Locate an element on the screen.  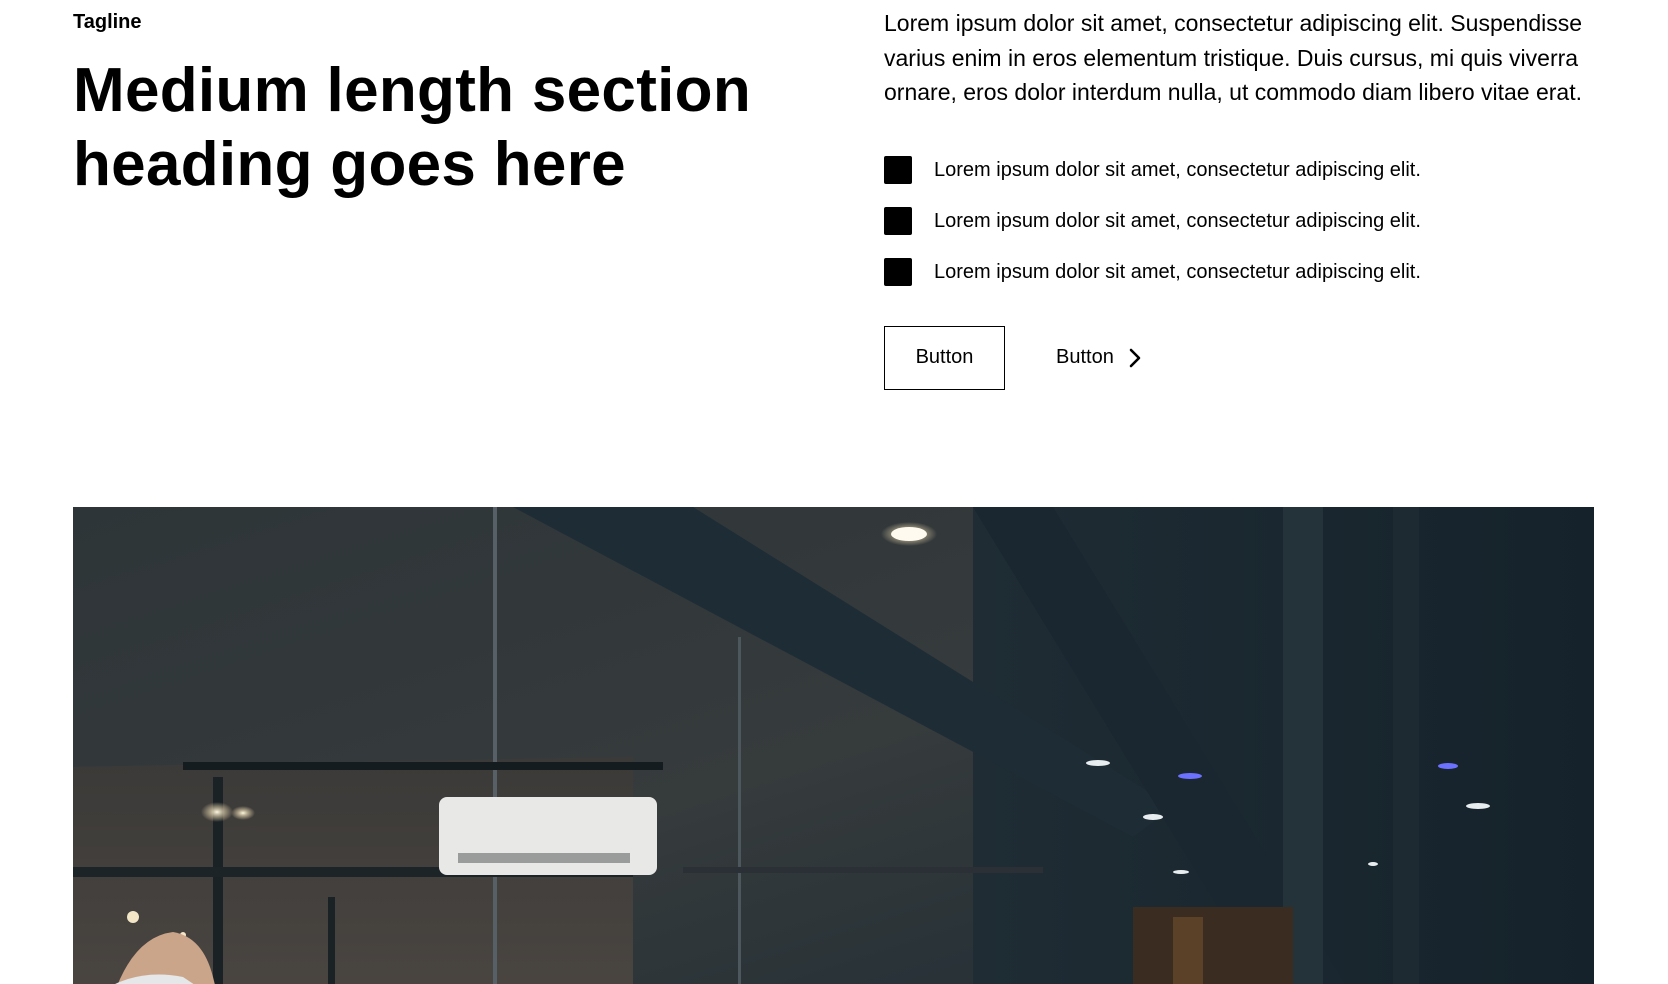
chevron-right-icon is located at coordinates (1135, 357).